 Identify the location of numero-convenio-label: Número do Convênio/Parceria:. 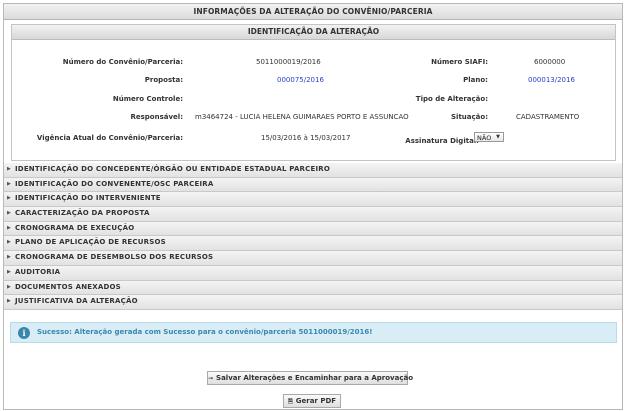
(122, 62).